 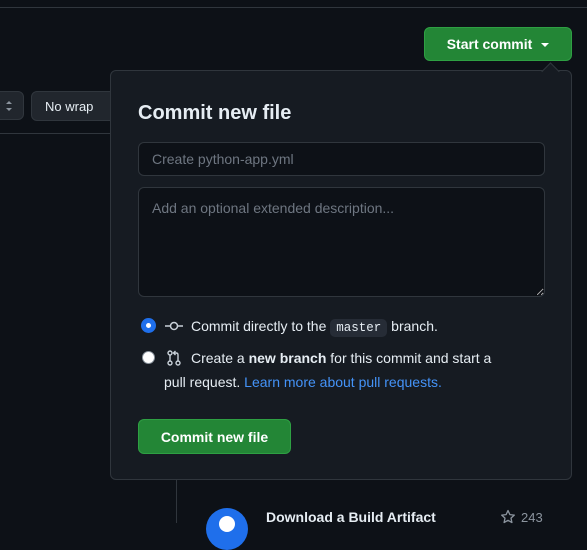 I want to click on commit-direct-radio, so click(x=148, y=325).